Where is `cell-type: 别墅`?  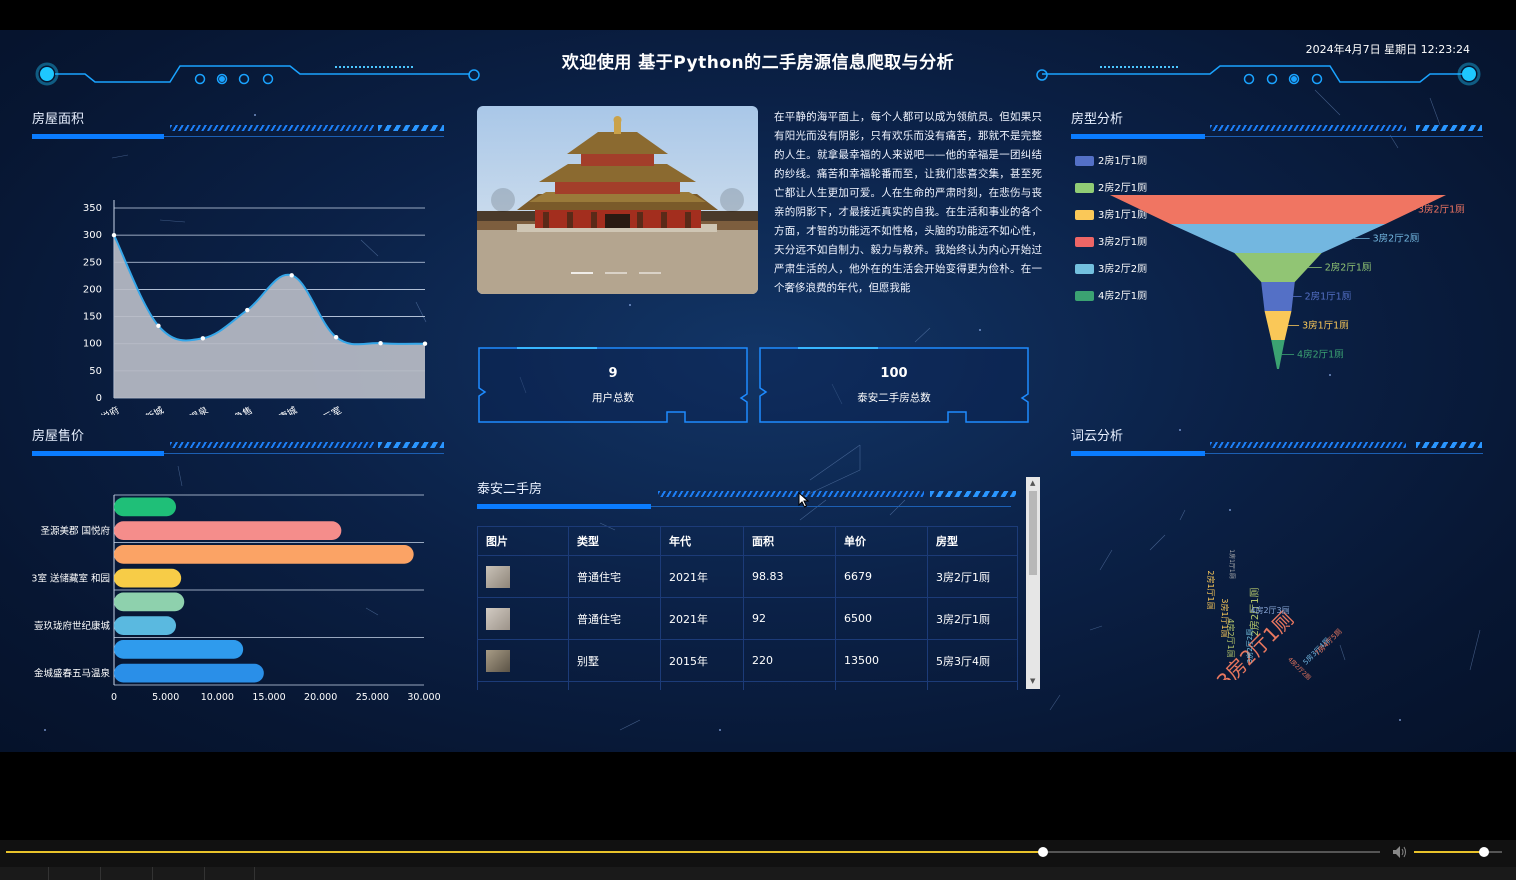 cell-type: 别墅 is located at coordinates (614, 660).